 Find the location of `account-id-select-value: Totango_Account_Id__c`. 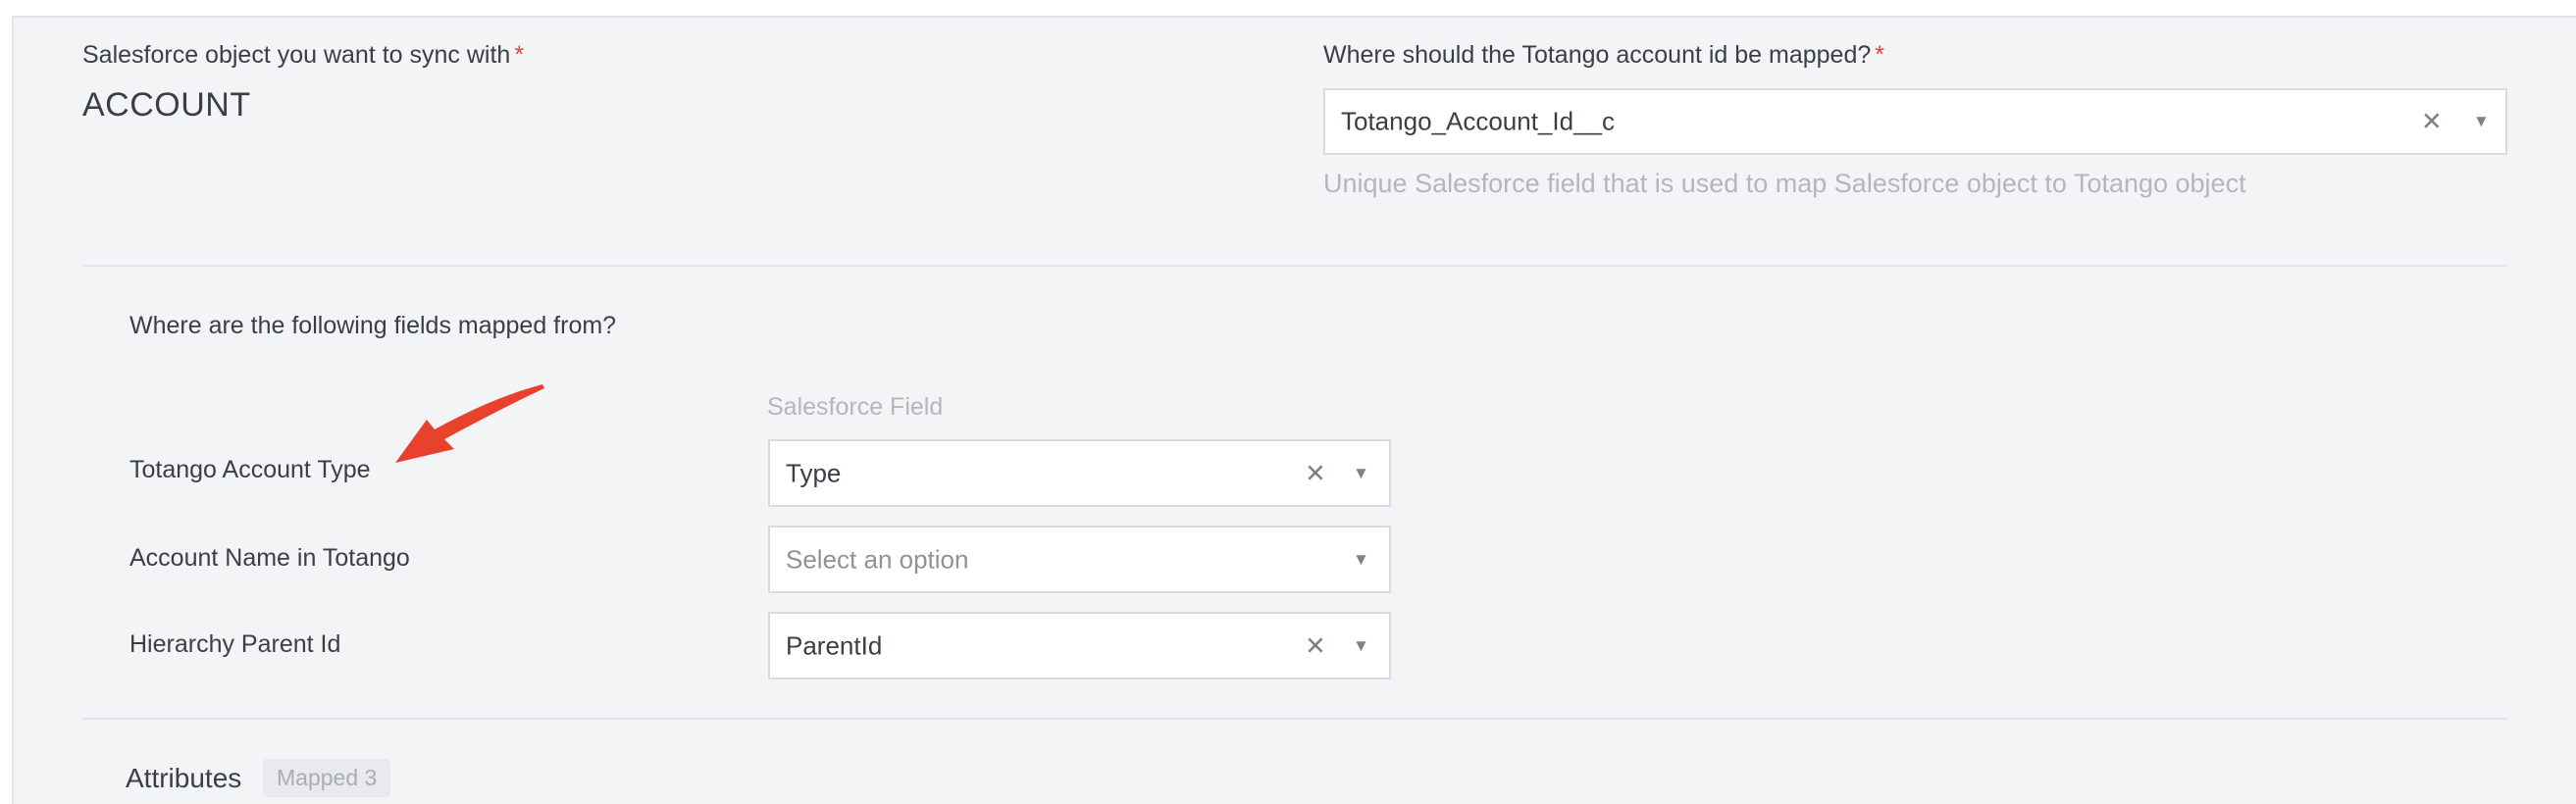

account-id-select-value: Totango_Account_Id__c is located at coordinates (1478, 121).